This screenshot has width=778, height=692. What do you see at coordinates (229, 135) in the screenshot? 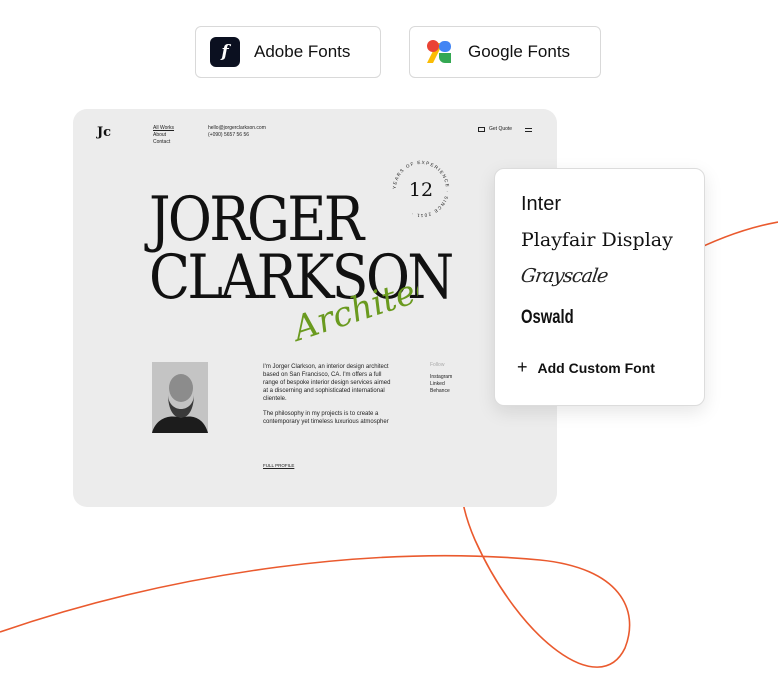
I see `preview-phone: (+090) 5657 56 56` at bounding box center [229, 135].